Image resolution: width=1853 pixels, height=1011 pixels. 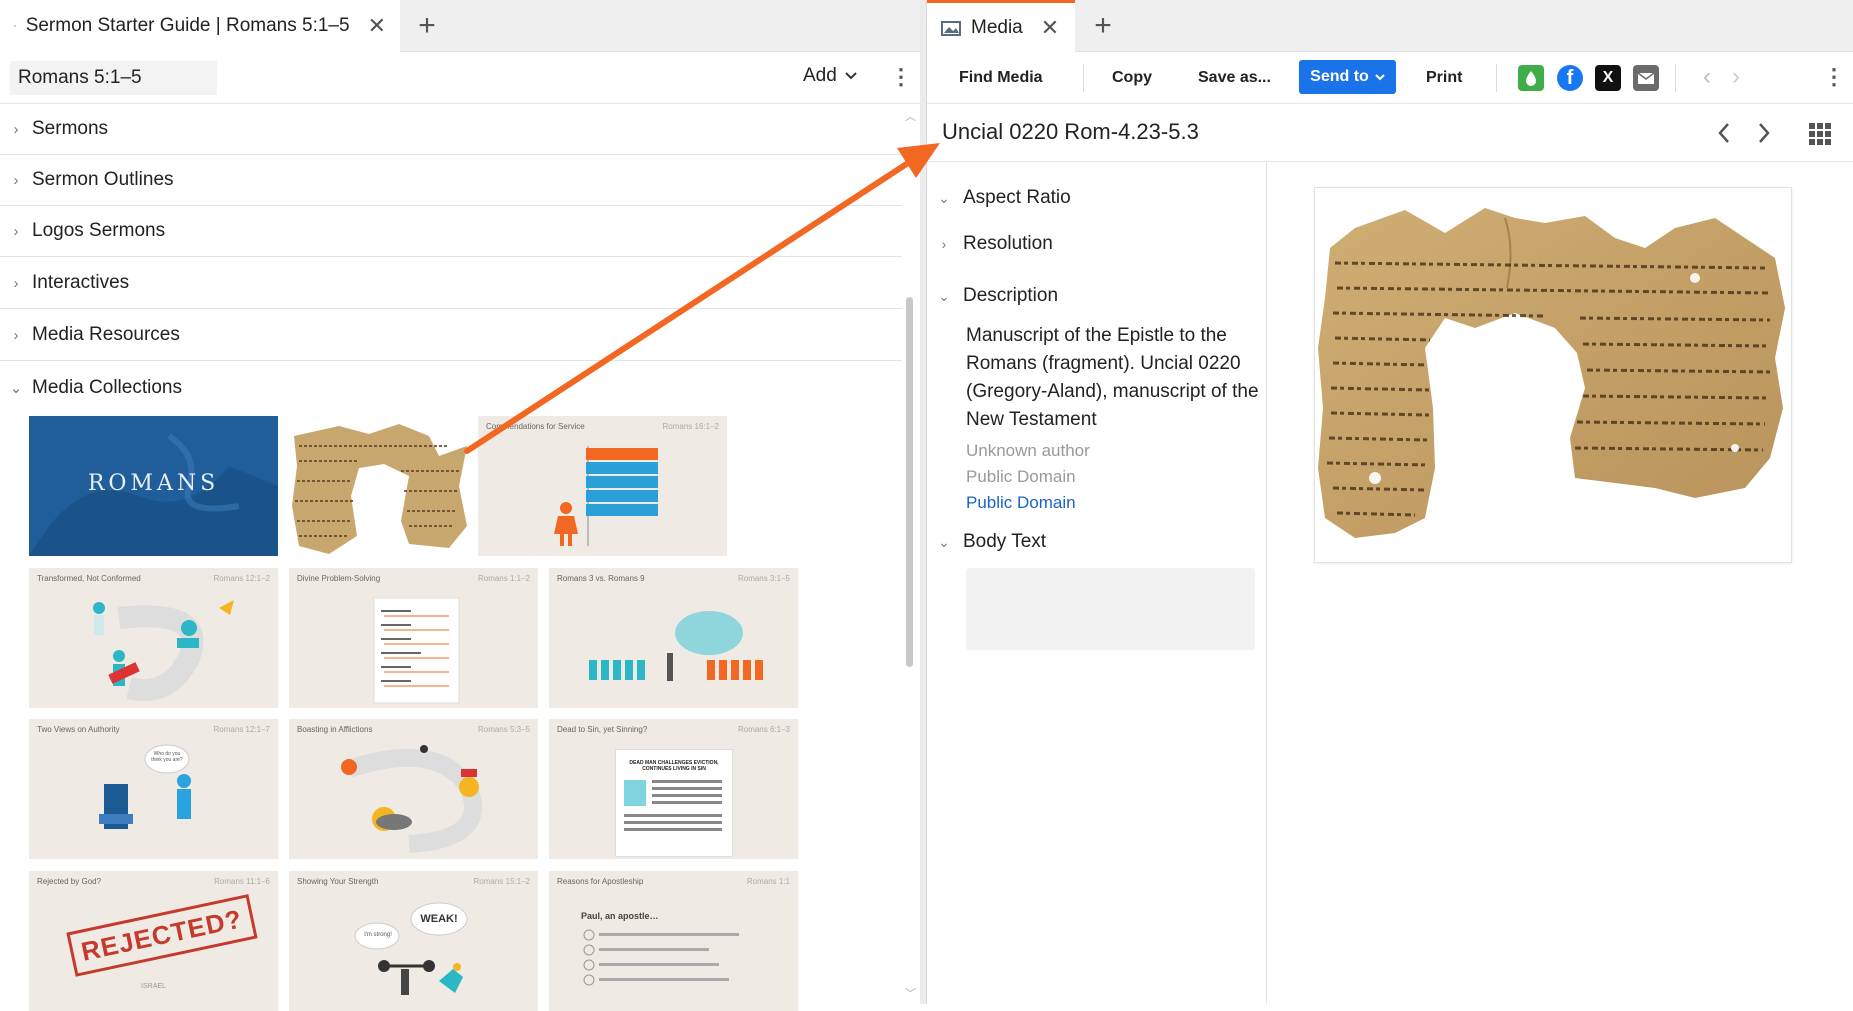 What do you see at coordinates (460, 78) in the screenshot?
I see `left-toolbar: Add ⋮` at bounding box center [460, 78].